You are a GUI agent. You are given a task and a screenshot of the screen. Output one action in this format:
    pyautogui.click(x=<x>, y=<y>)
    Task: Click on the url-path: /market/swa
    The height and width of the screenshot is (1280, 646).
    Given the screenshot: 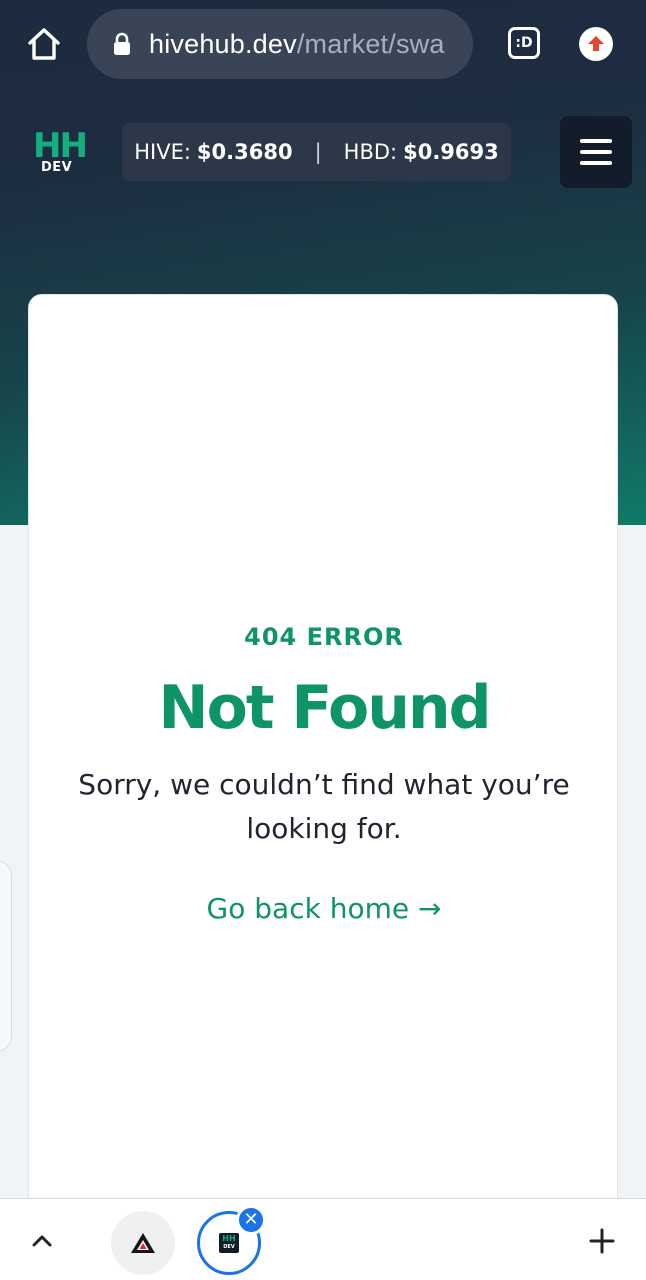 What is the action you would take?
    pyautogui.click(x=370, y=43)
    